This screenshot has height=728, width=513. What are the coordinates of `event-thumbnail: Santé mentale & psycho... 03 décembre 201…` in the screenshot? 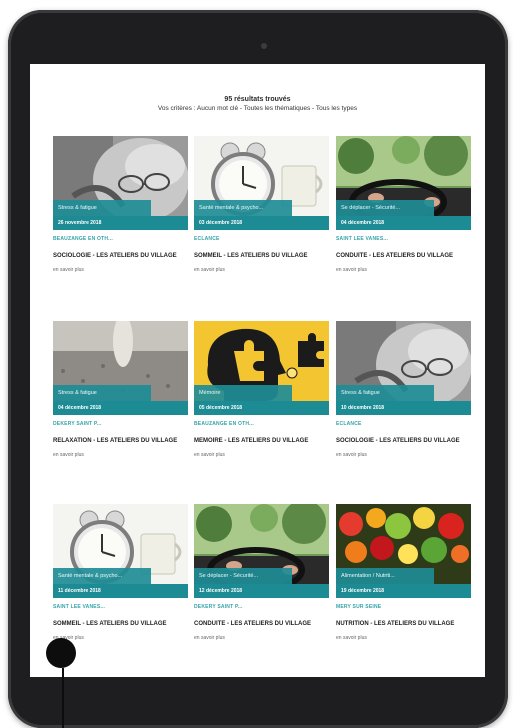 It's located at (261, 183).